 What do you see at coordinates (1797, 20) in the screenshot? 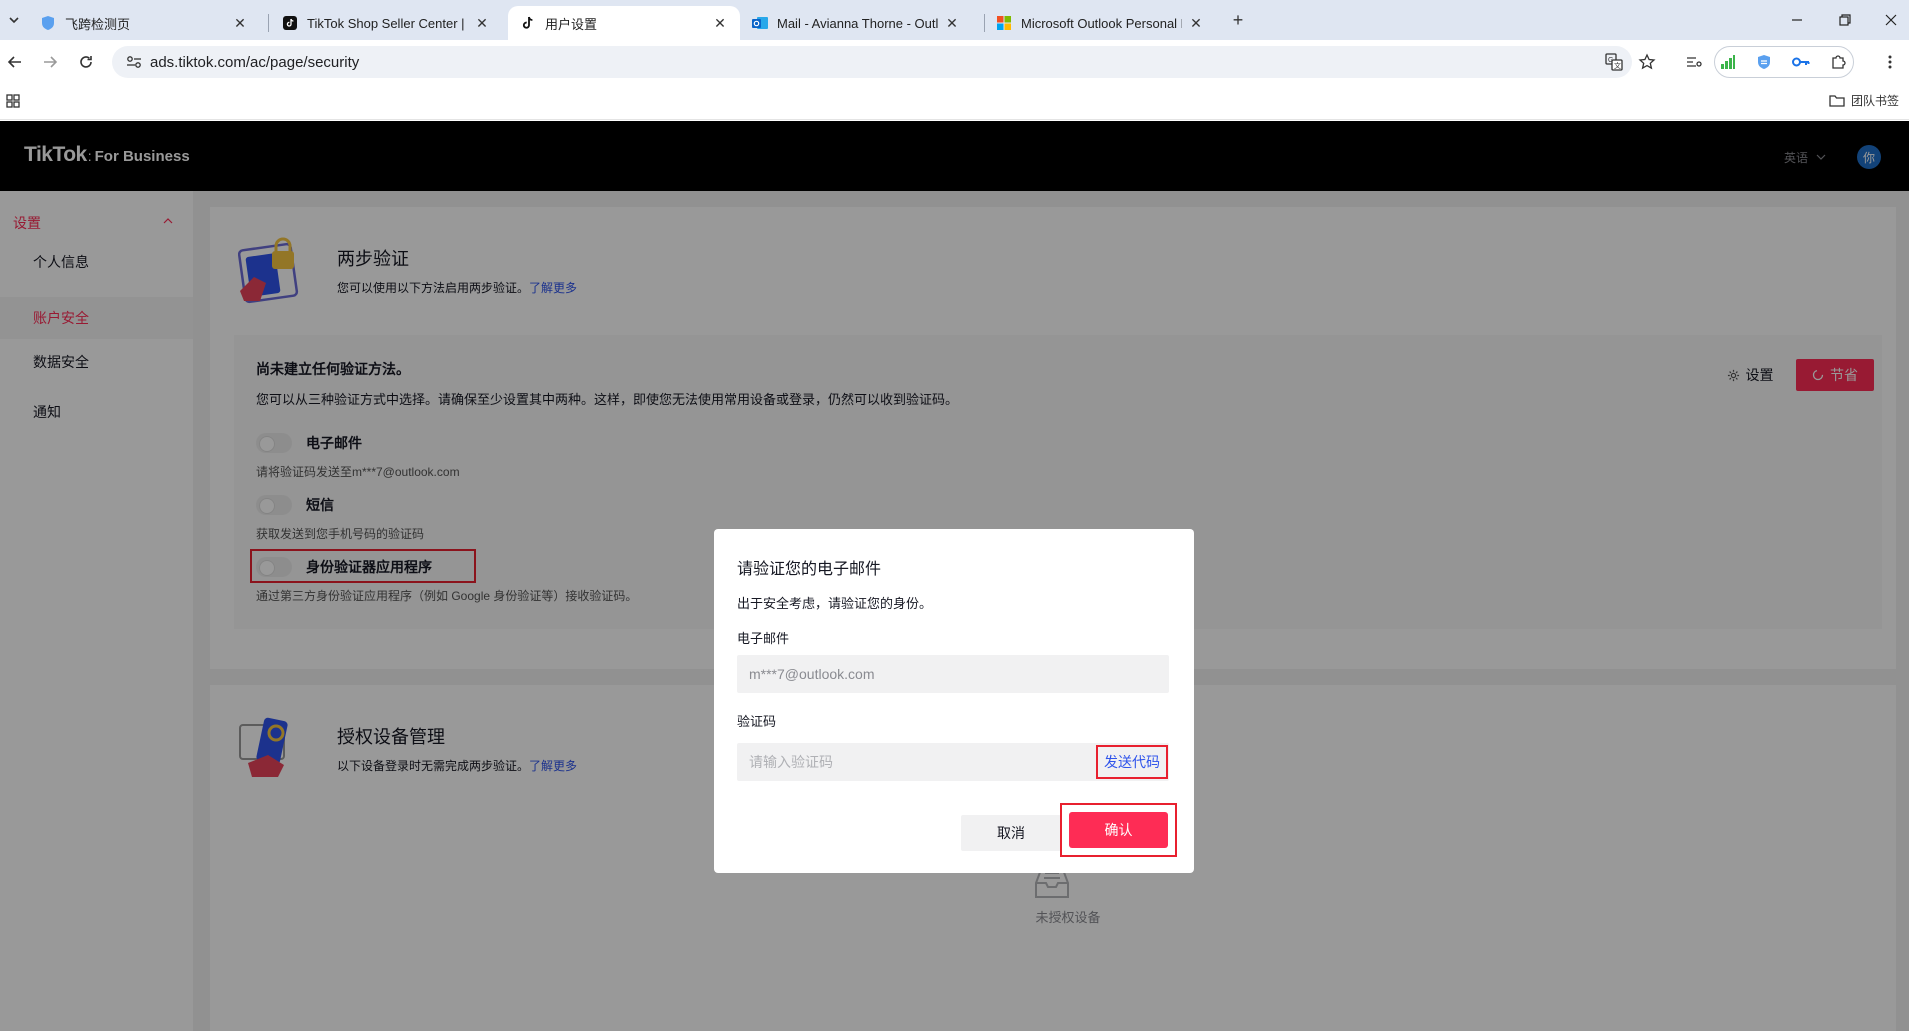
I see `minimize-icon` at bounding box center [1797, 20].